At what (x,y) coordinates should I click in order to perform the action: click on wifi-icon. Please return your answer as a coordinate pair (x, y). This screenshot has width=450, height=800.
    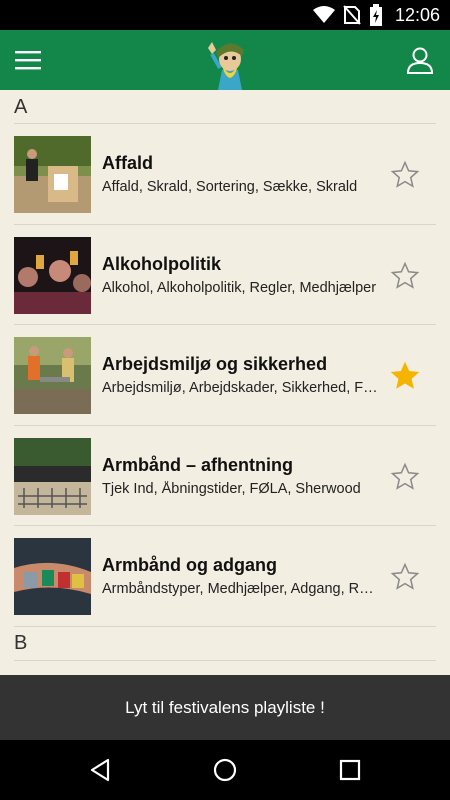
    Looking at the image, I should click on (323, 14).